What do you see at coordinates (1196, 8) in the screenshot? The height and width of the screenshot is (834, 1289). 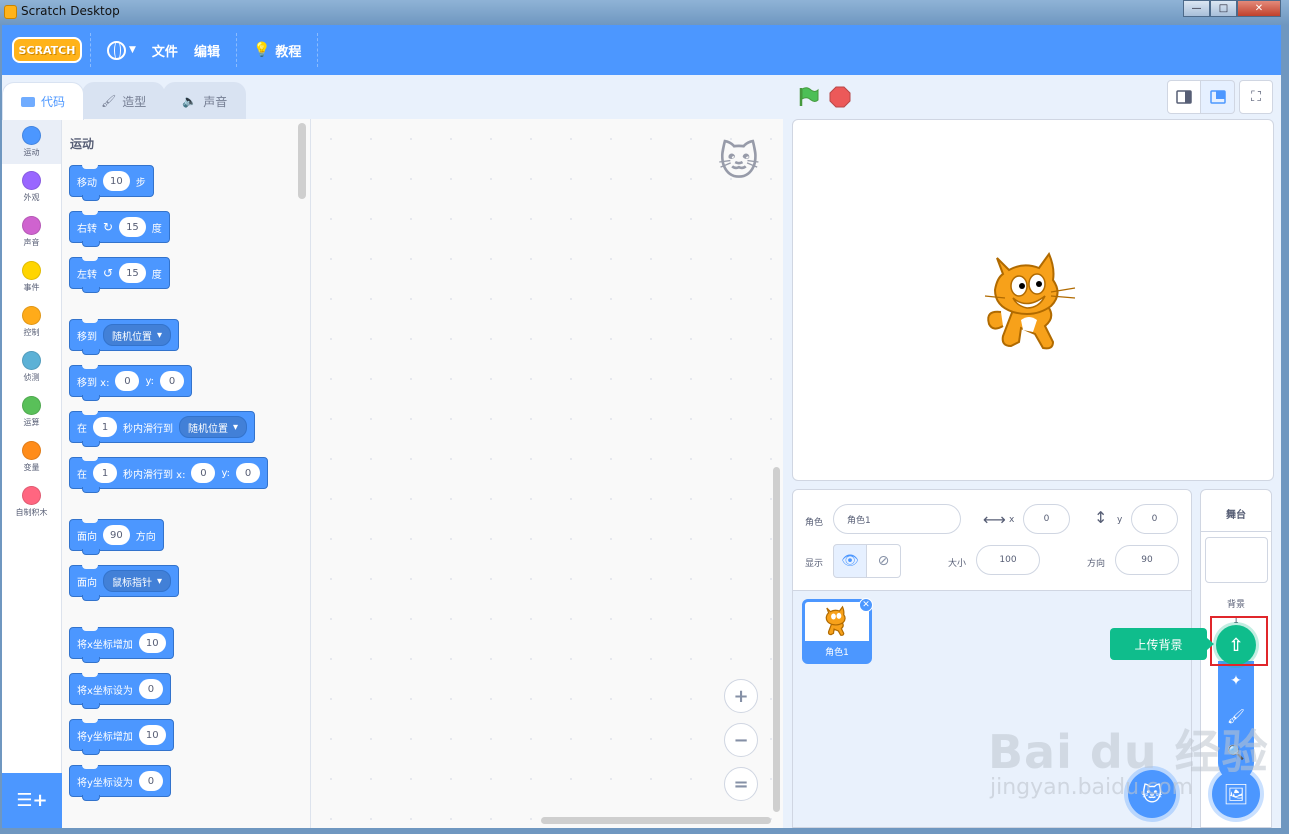 I see `minimize-button: —` at bounding box center [1196, 8].